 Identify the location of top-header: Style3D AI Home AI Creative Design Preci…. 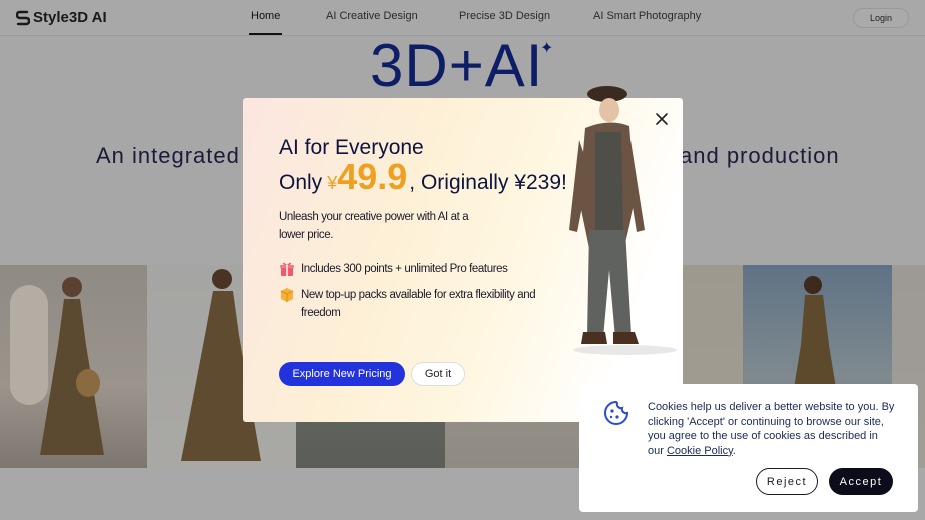
(462, 18).